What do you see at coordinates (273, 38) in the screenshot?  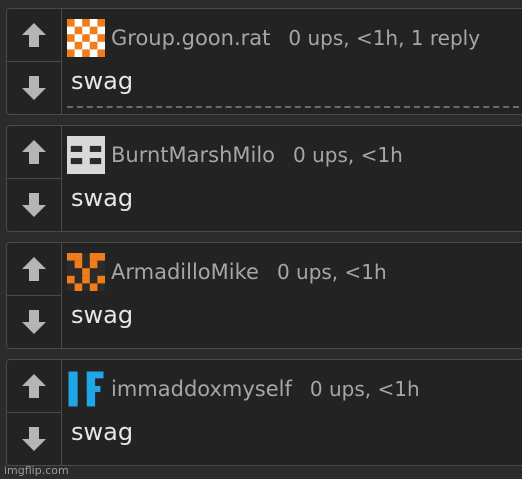 I see `comment-header: Group.goon.rat 0 ups, <1h, 1 reply` at bounding box center [273, 38].